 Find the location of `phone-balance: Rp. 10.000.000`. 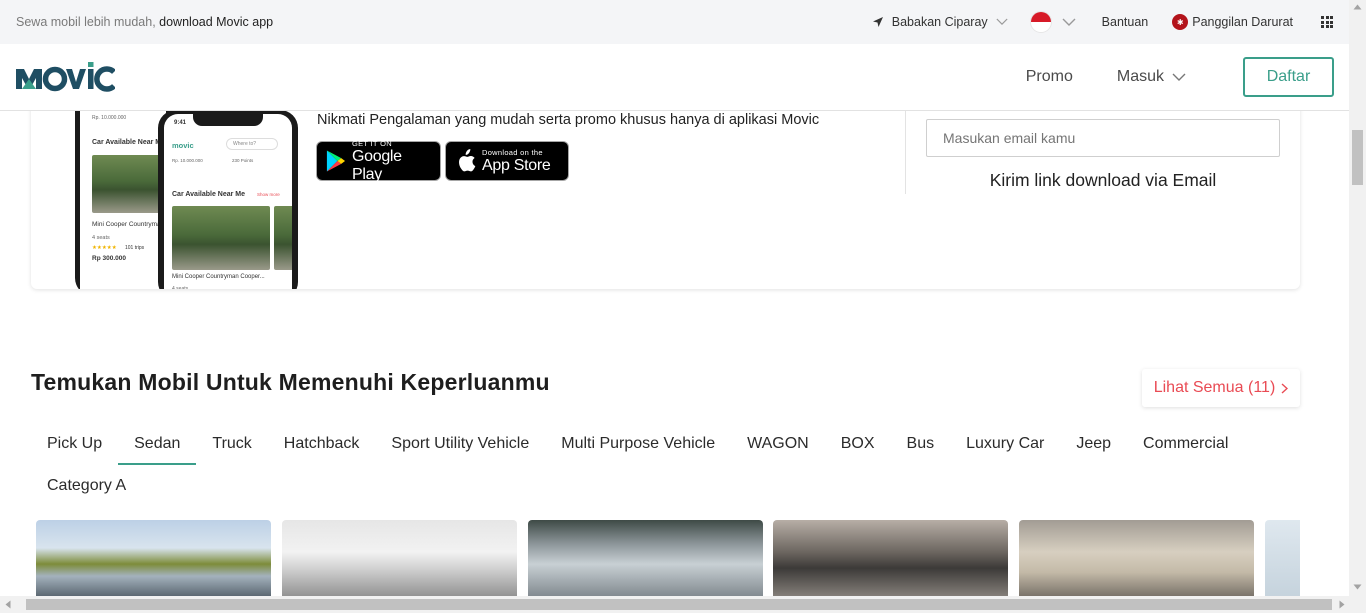

phone-balance: Rp. 10.000.000 is located at coordinates (109, 118).